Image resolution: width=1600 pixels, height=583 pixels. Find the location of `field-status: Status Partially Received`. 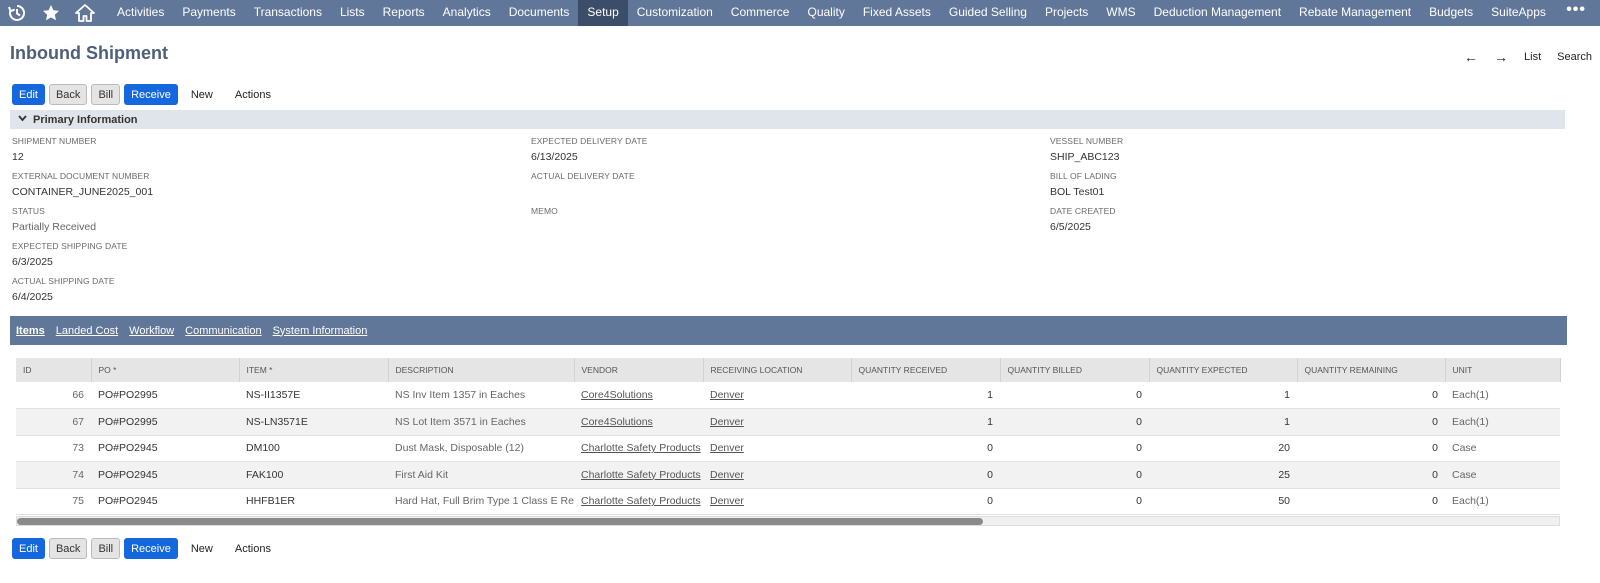

field-status: Status Partially Received is located at coordinates (82, 222).